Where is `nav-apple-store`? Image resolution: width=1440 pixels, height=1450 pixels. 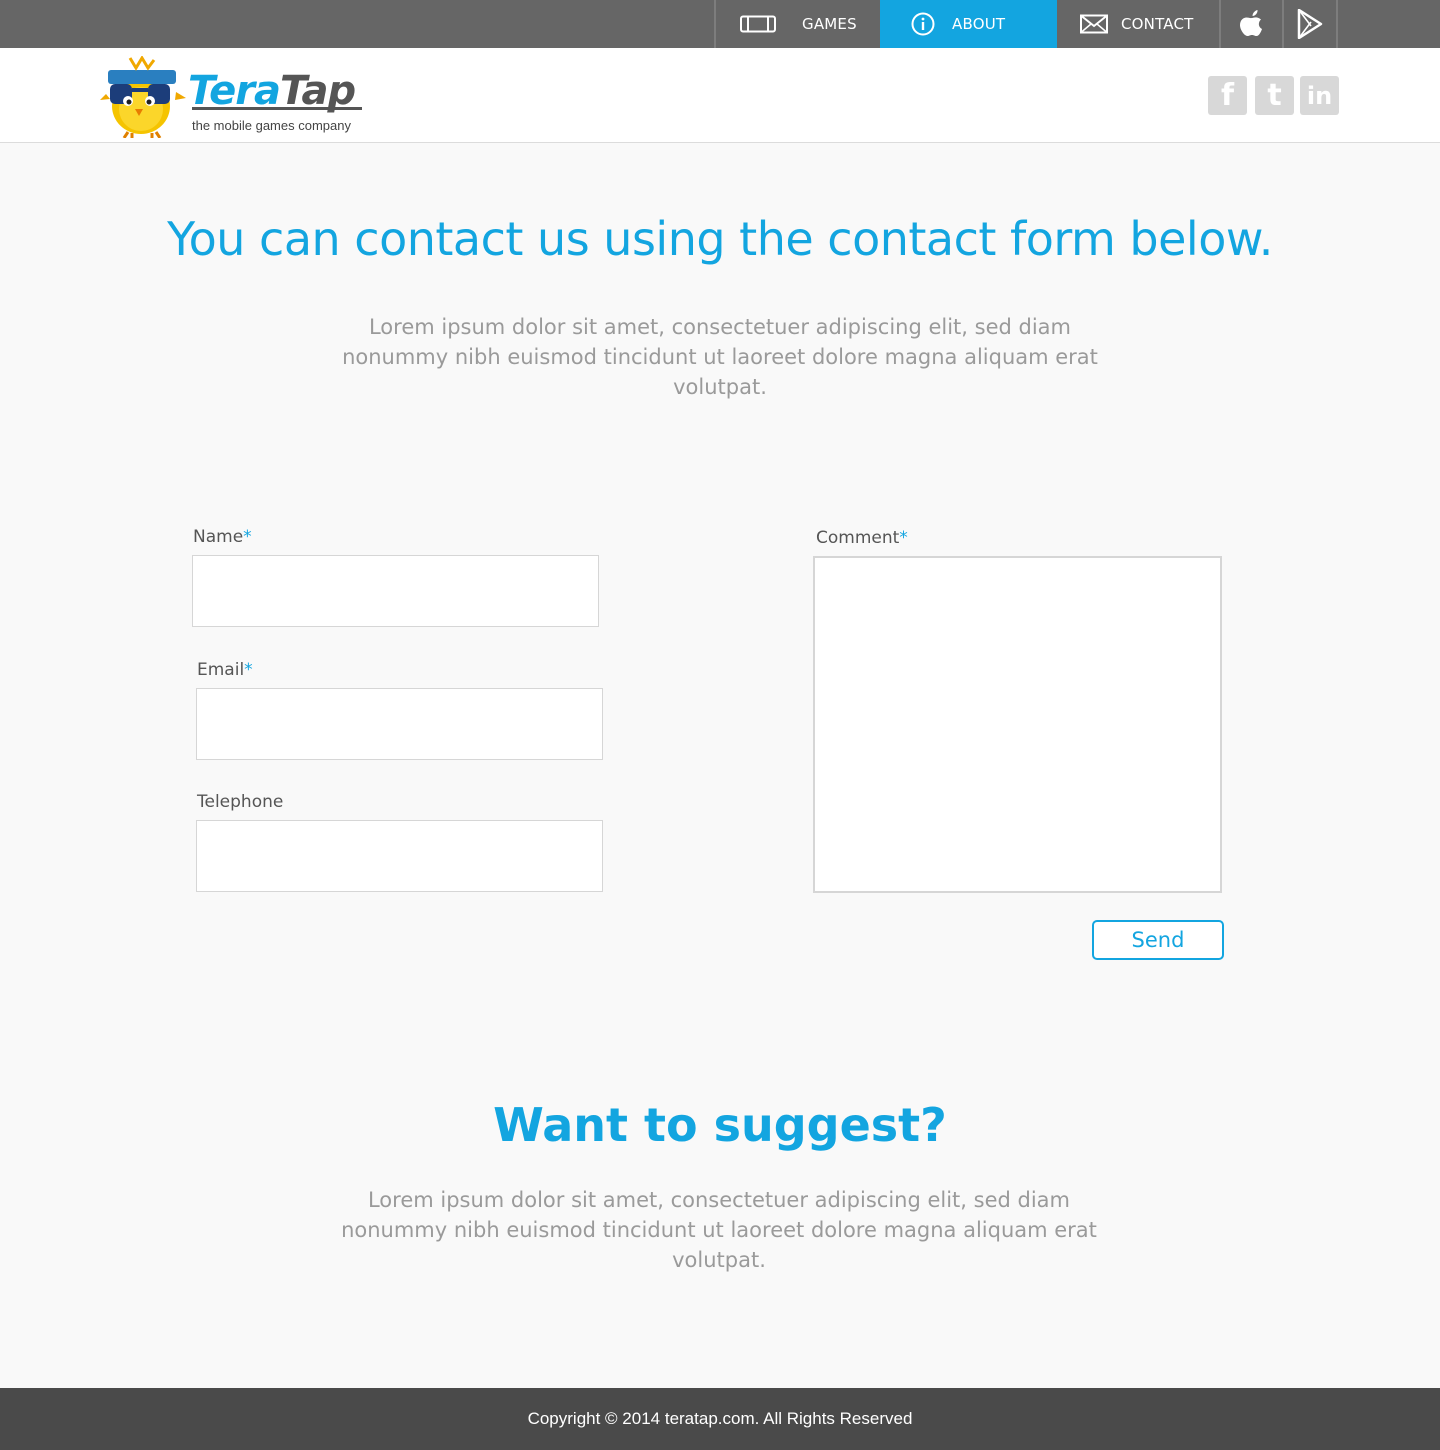 nav-apple-store is located at coordinates (1250, 24).